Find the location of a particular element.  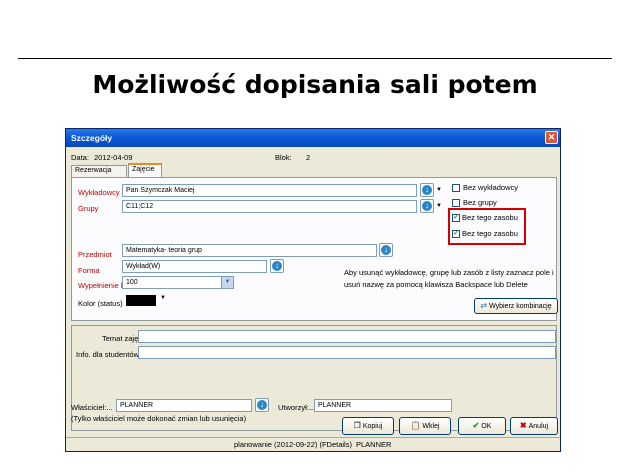

tab-rezerwacja: Rezerwacja is located at coordinates (99, 171).